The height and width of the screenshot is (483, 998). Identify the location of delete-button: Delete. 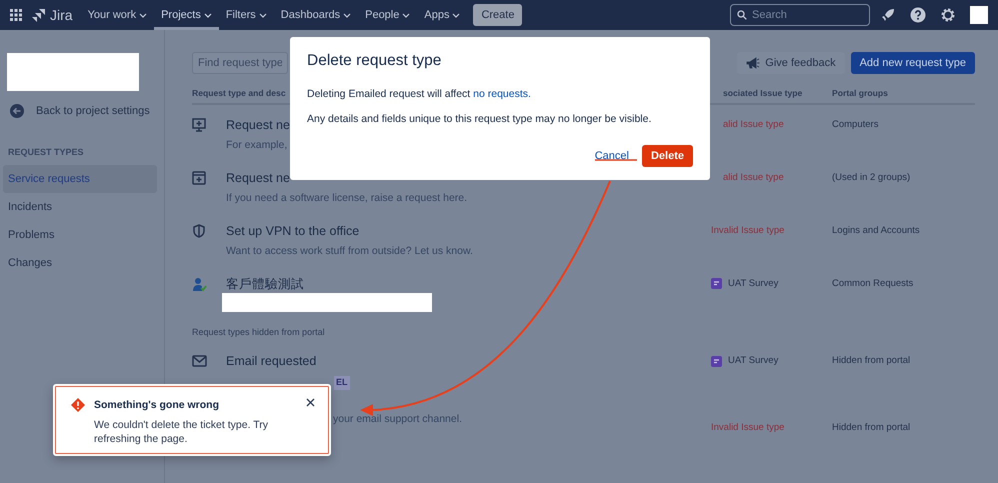
(667, 156).